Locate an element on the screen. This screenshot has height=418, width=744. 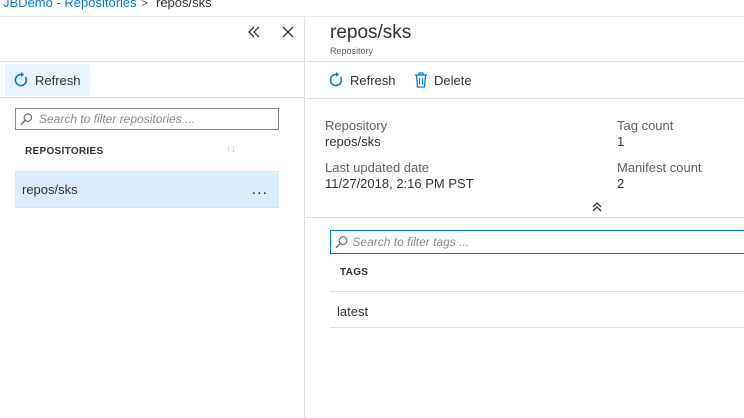
chevron-up-double-icon is located at coordinates (597, 206).